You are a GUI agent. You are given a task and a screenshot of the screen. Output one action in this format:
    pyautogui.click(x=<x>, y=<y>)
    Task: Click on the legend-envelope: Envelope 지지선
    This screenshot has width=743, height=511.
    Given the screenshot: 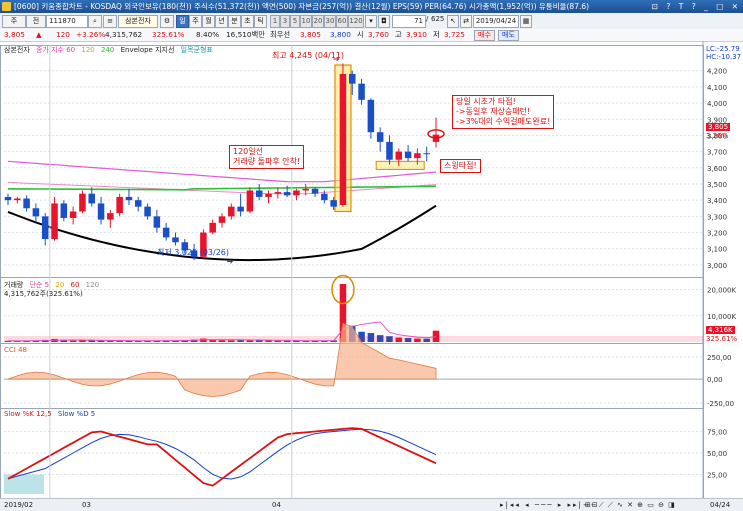 What is the action you would take?
    pyautogui.click(x=147, y=50)
    